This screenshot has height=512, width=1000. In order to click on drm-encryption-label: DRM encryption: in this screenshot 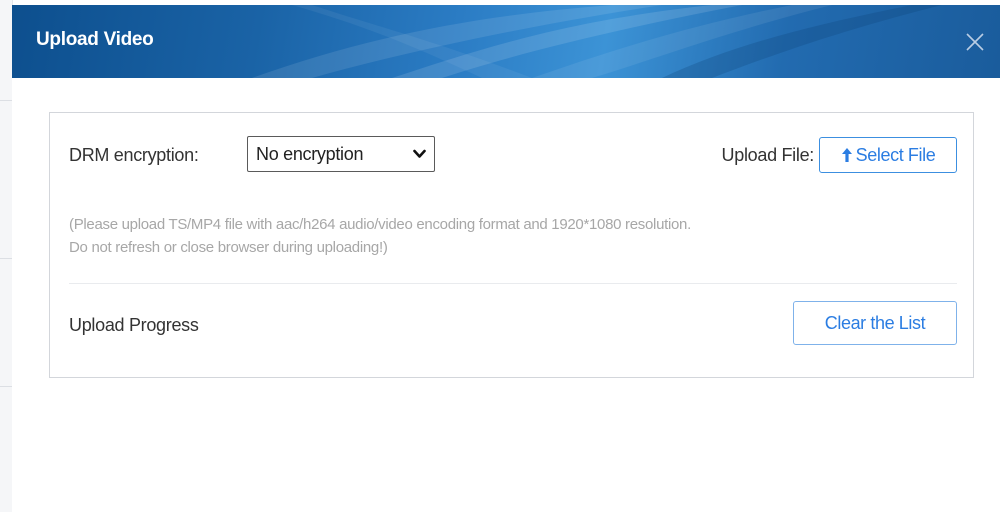, I will do `click(134, 155)`.